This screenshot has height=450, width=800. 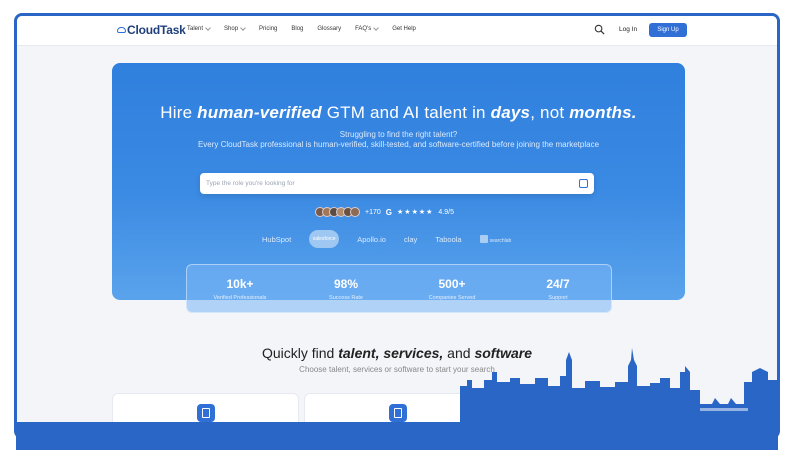 What do you see at coordinates (398, 134) in the screenshot?
I see `subtitle-line: Struggling to find the right talent?` at bounding box center [398, 134].